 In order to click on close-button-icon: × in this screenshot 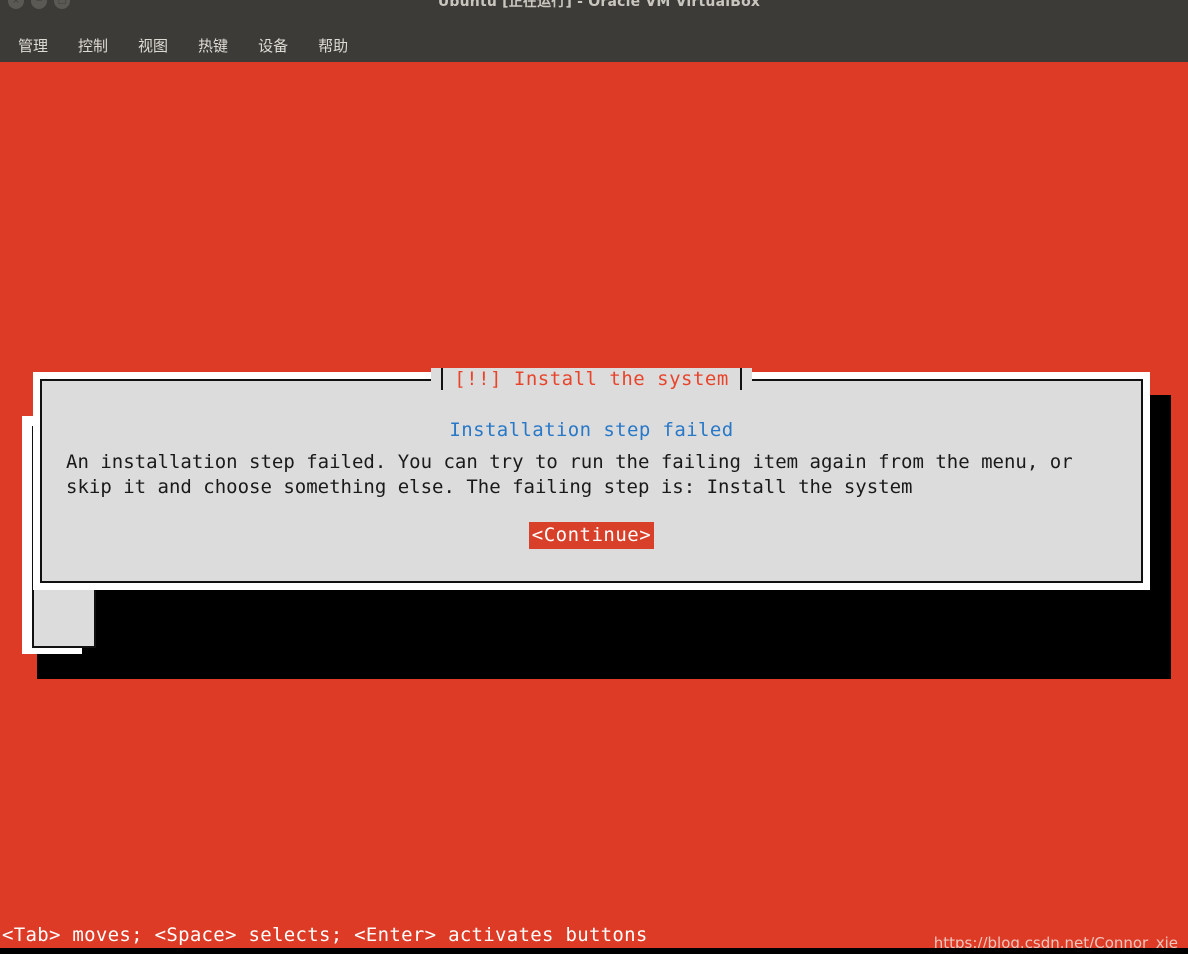, I will do `click(16, 4)`.